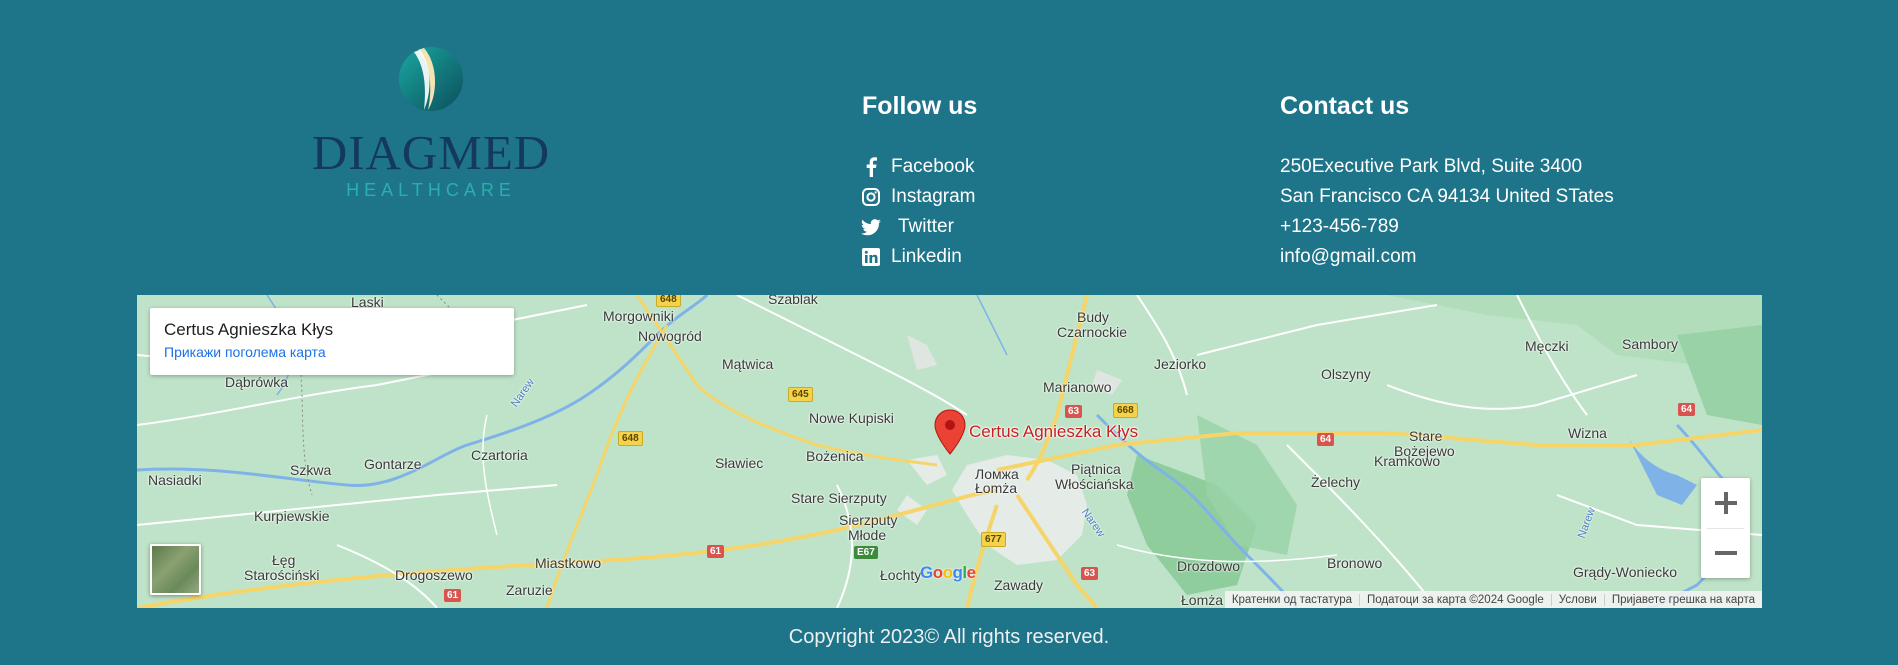 This screenshot has height=665, width=1898. I want to click on map-label: Dąbrówka, so click(257, 382).